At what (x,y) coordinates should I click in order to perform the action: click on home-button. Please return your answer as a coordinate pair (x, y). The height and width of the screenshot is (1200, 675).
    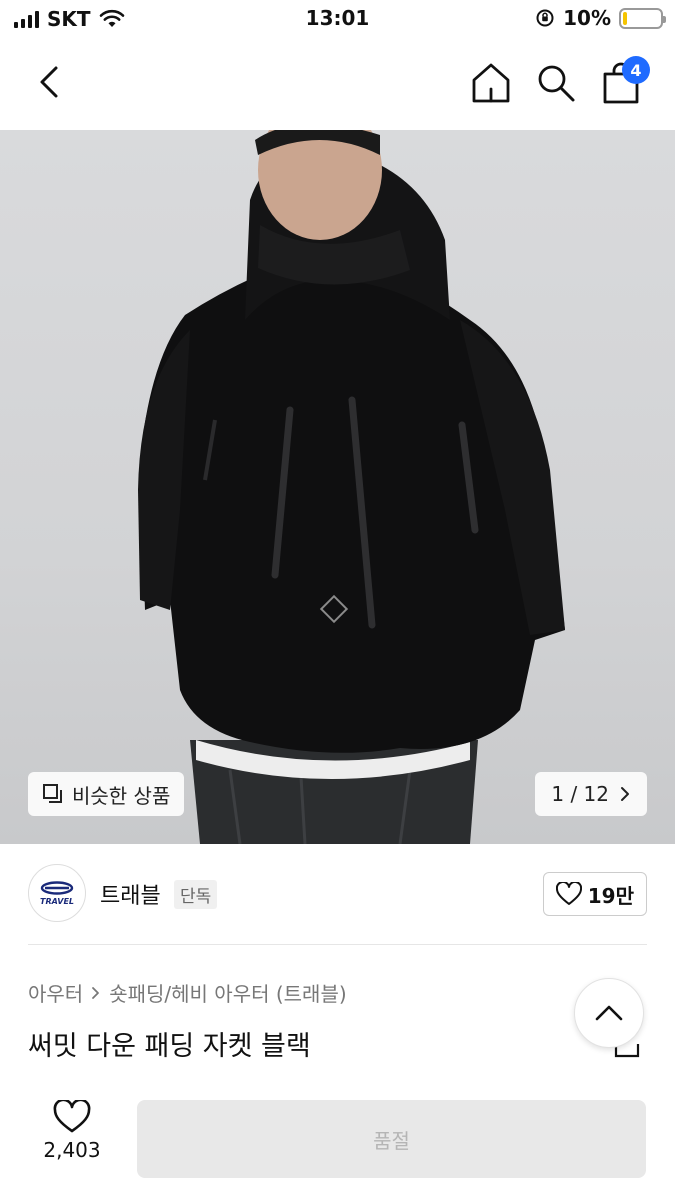
    Looking at the image, I should click on (491, 83).